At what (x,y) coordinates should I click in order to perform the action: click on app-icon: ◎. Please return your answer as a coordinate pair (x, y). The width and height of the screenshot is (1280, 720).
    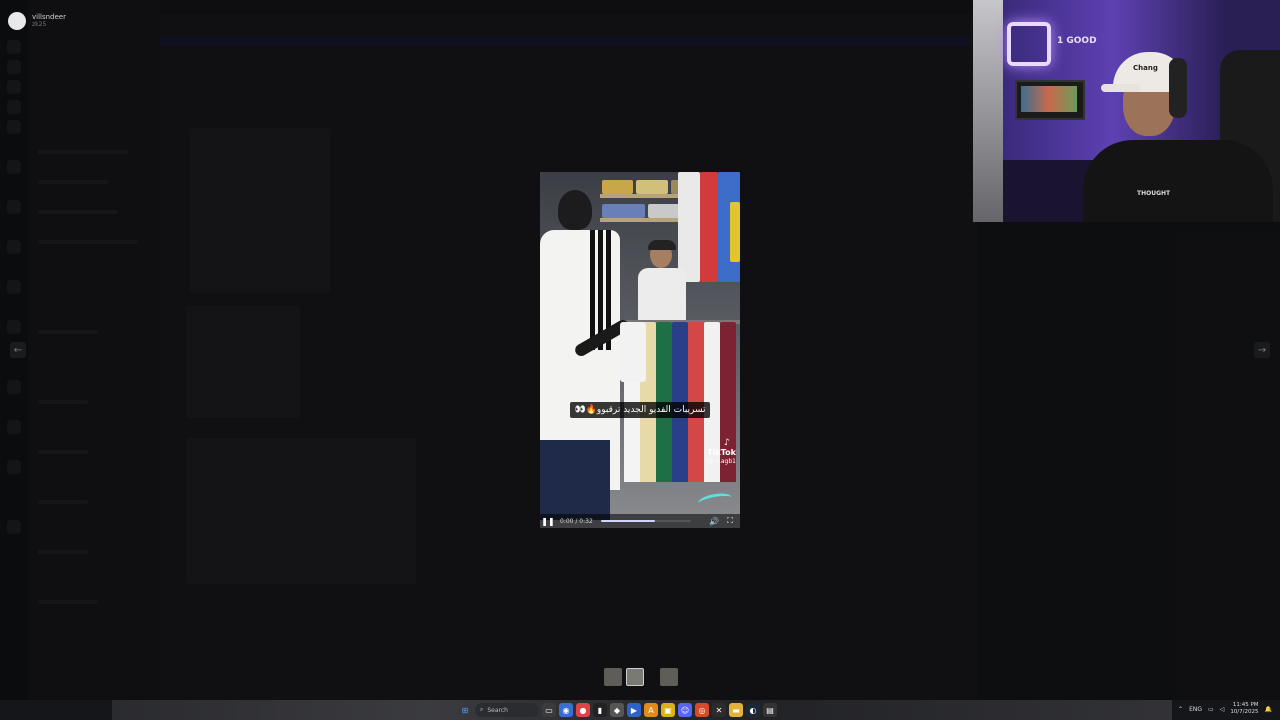
    Looking at the image, I should click on (702, 710).